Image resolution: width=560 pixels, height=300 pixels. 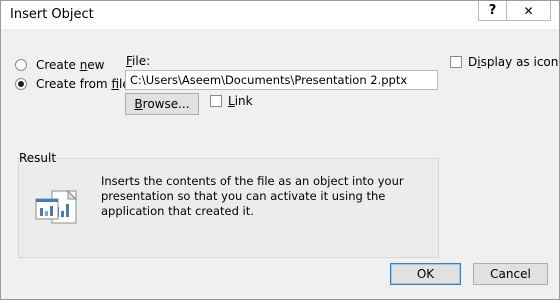 I want to click on radio-selected-dot, so click(x=21, y=84).